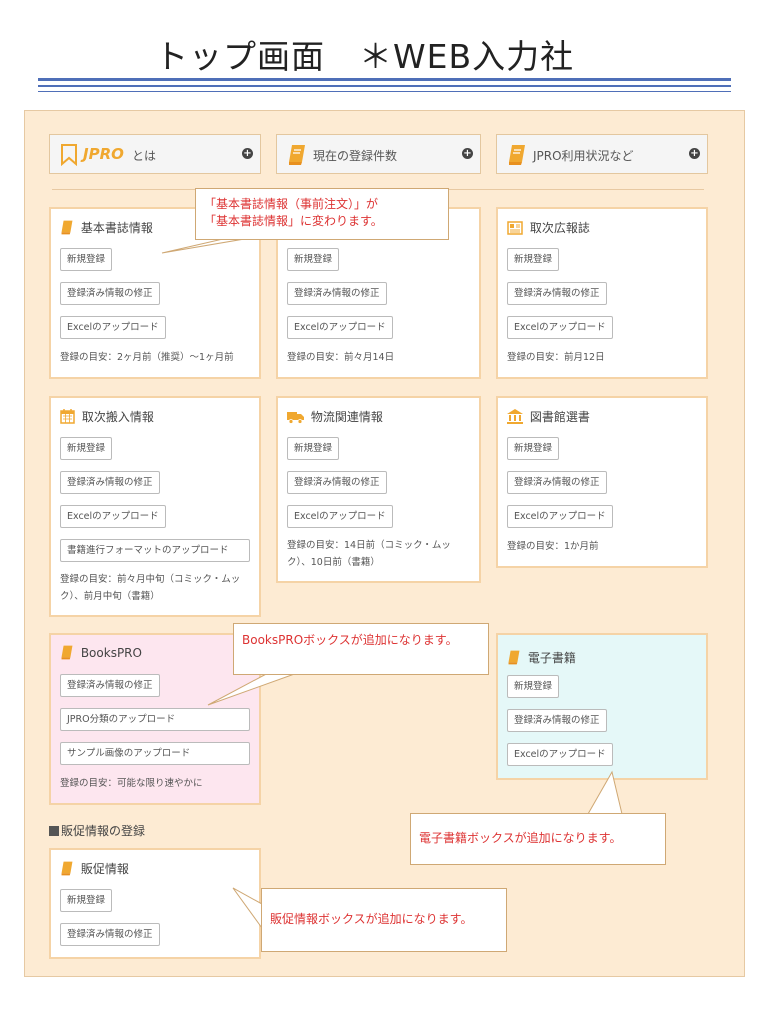 This screenshot has width=768, height=1024. What do you see at coordinates (520, 838) in the screenshot?
I see `callout-text: 電子書籍ボックスが追加になります。` at bounding box center [520, 838].